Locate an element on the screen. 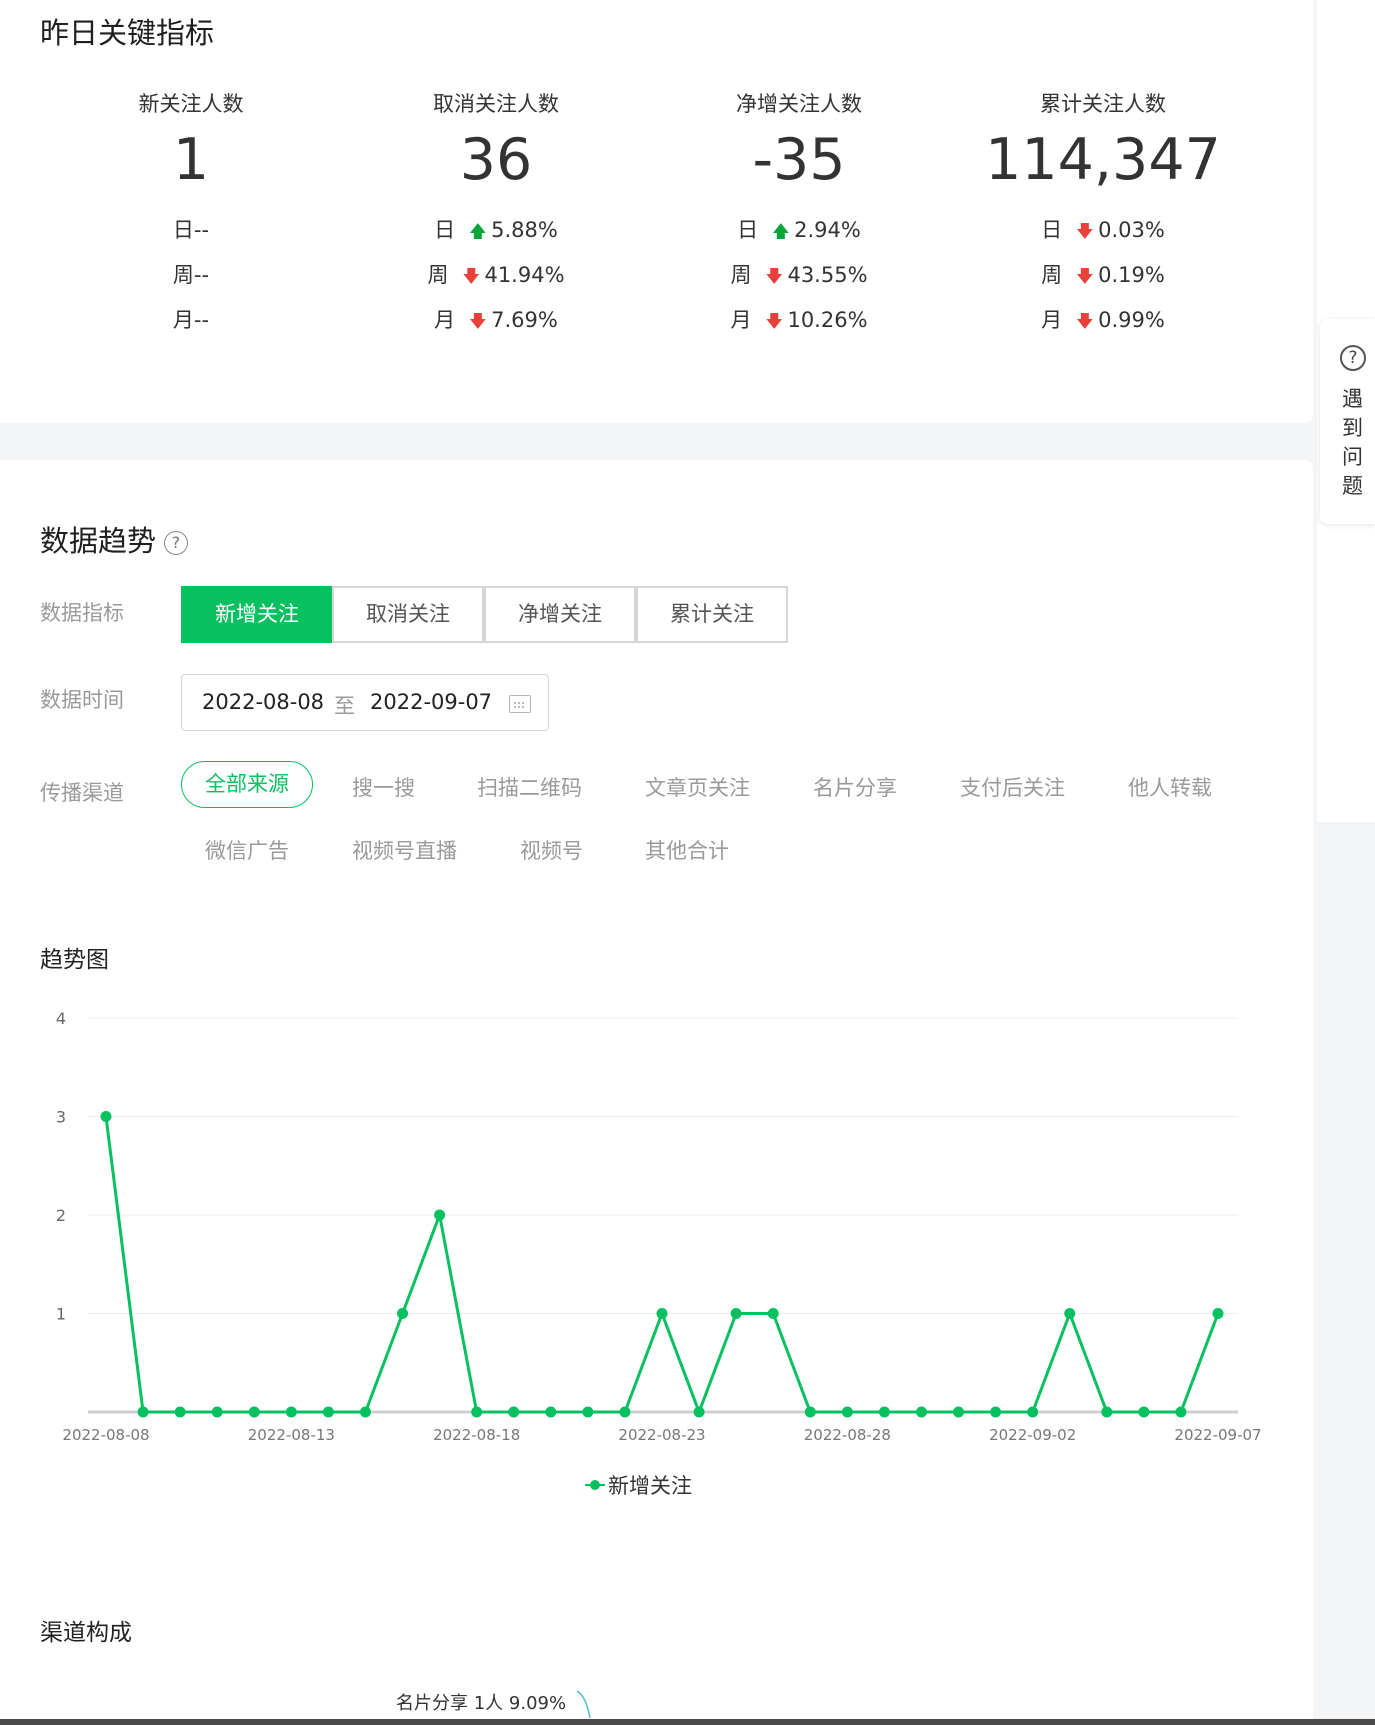  channel-option: 其他合计 is located at coordinates (687, 850).